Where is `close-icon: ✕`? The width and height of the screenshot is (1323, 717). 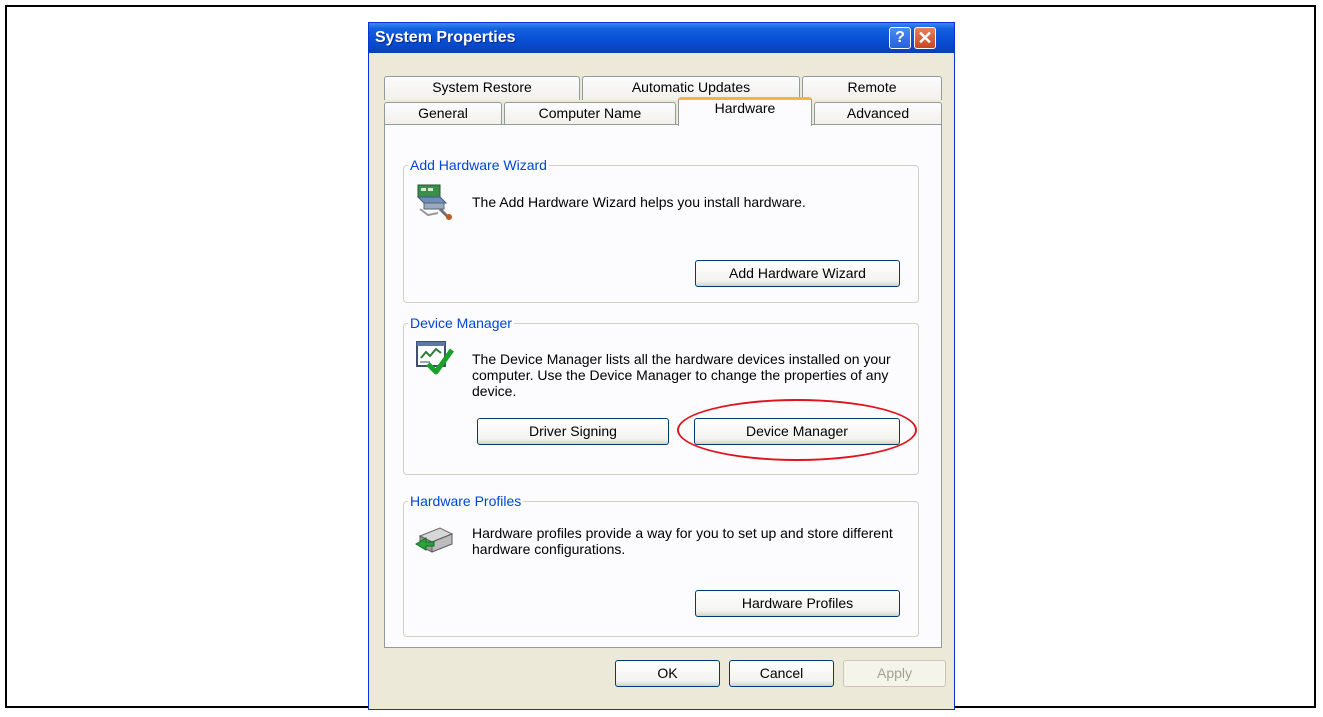
close-icon: ✕ is located at coordinates (925, 38).